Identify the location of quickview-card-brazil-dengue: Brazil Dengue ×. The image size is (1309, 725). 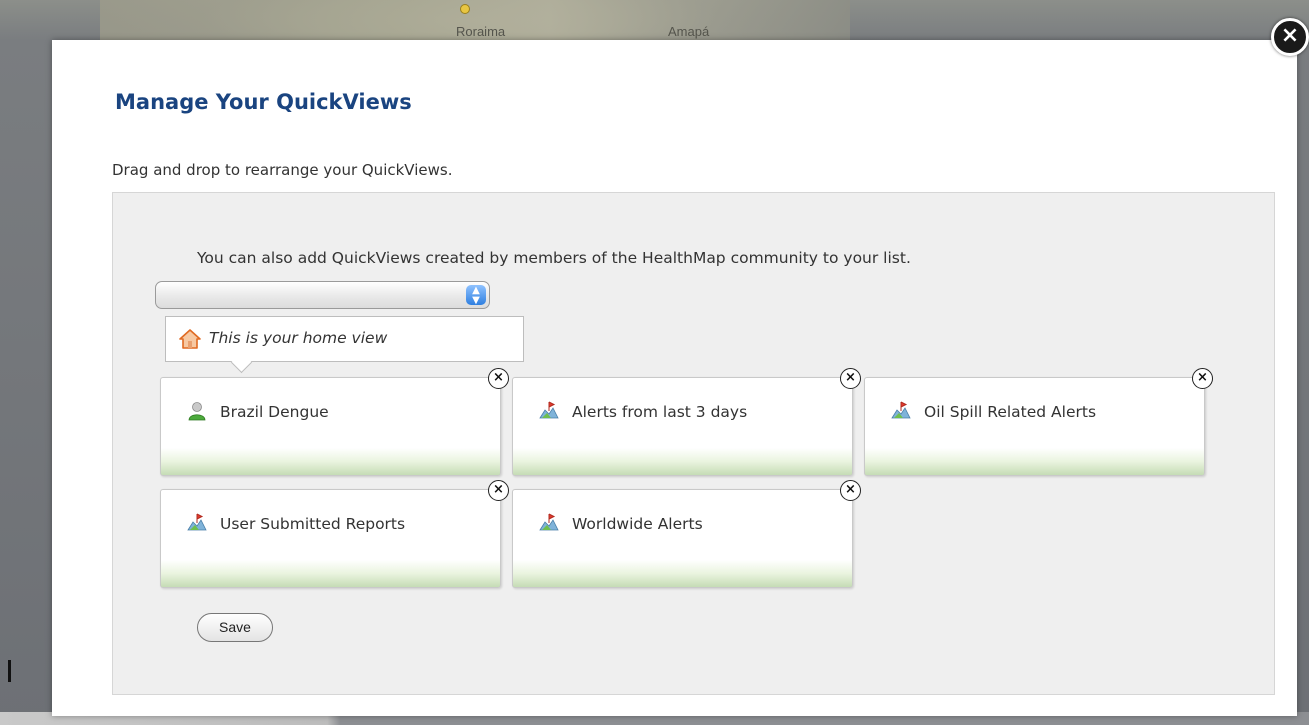
(334, 422).